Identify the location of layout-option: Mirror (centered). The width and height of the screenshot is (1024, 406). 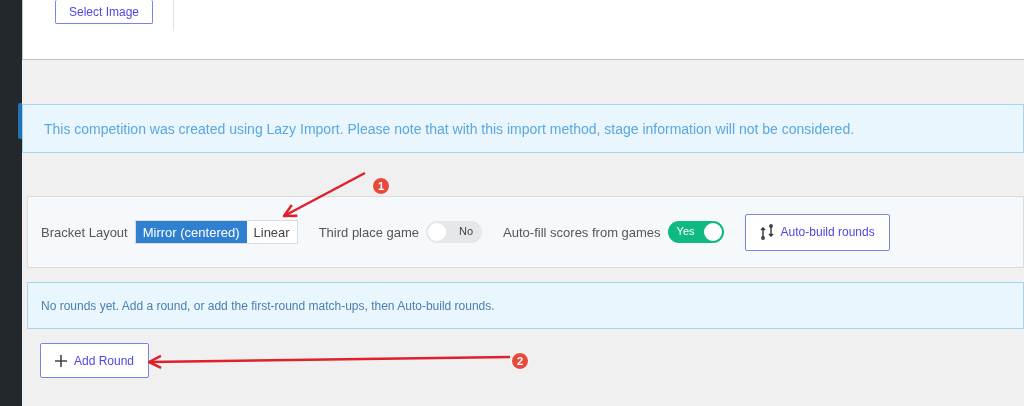
(191, 232).